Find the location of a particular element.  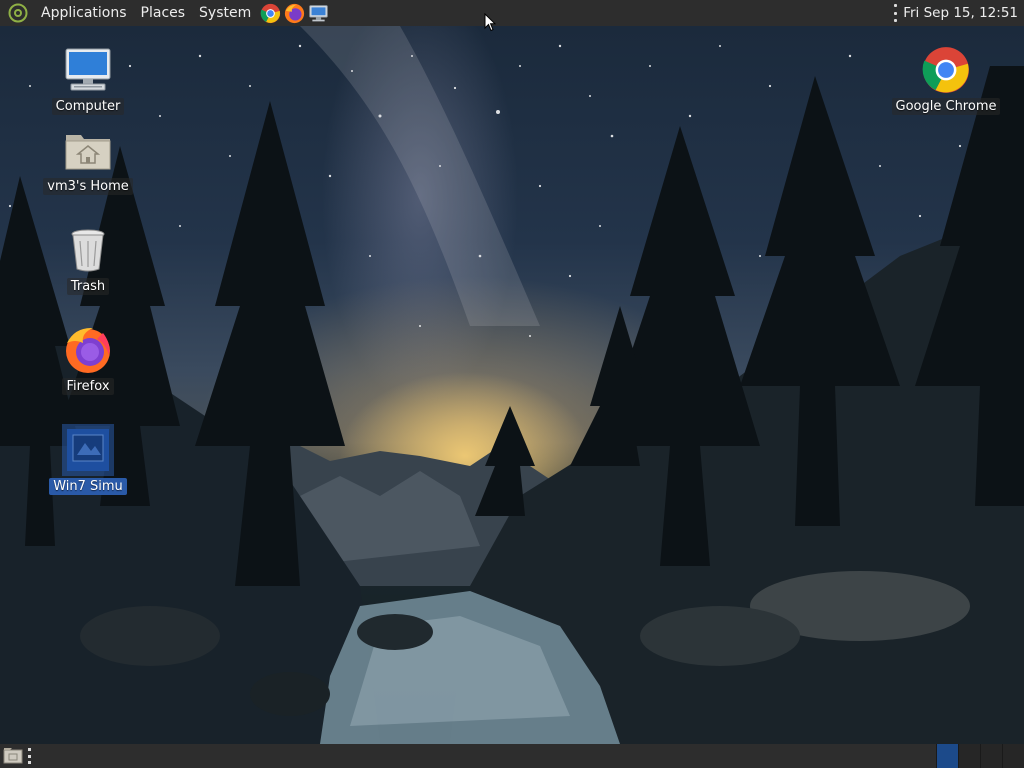

desktop-icon-firefox: Firefox is located at coordinates (88, 359).